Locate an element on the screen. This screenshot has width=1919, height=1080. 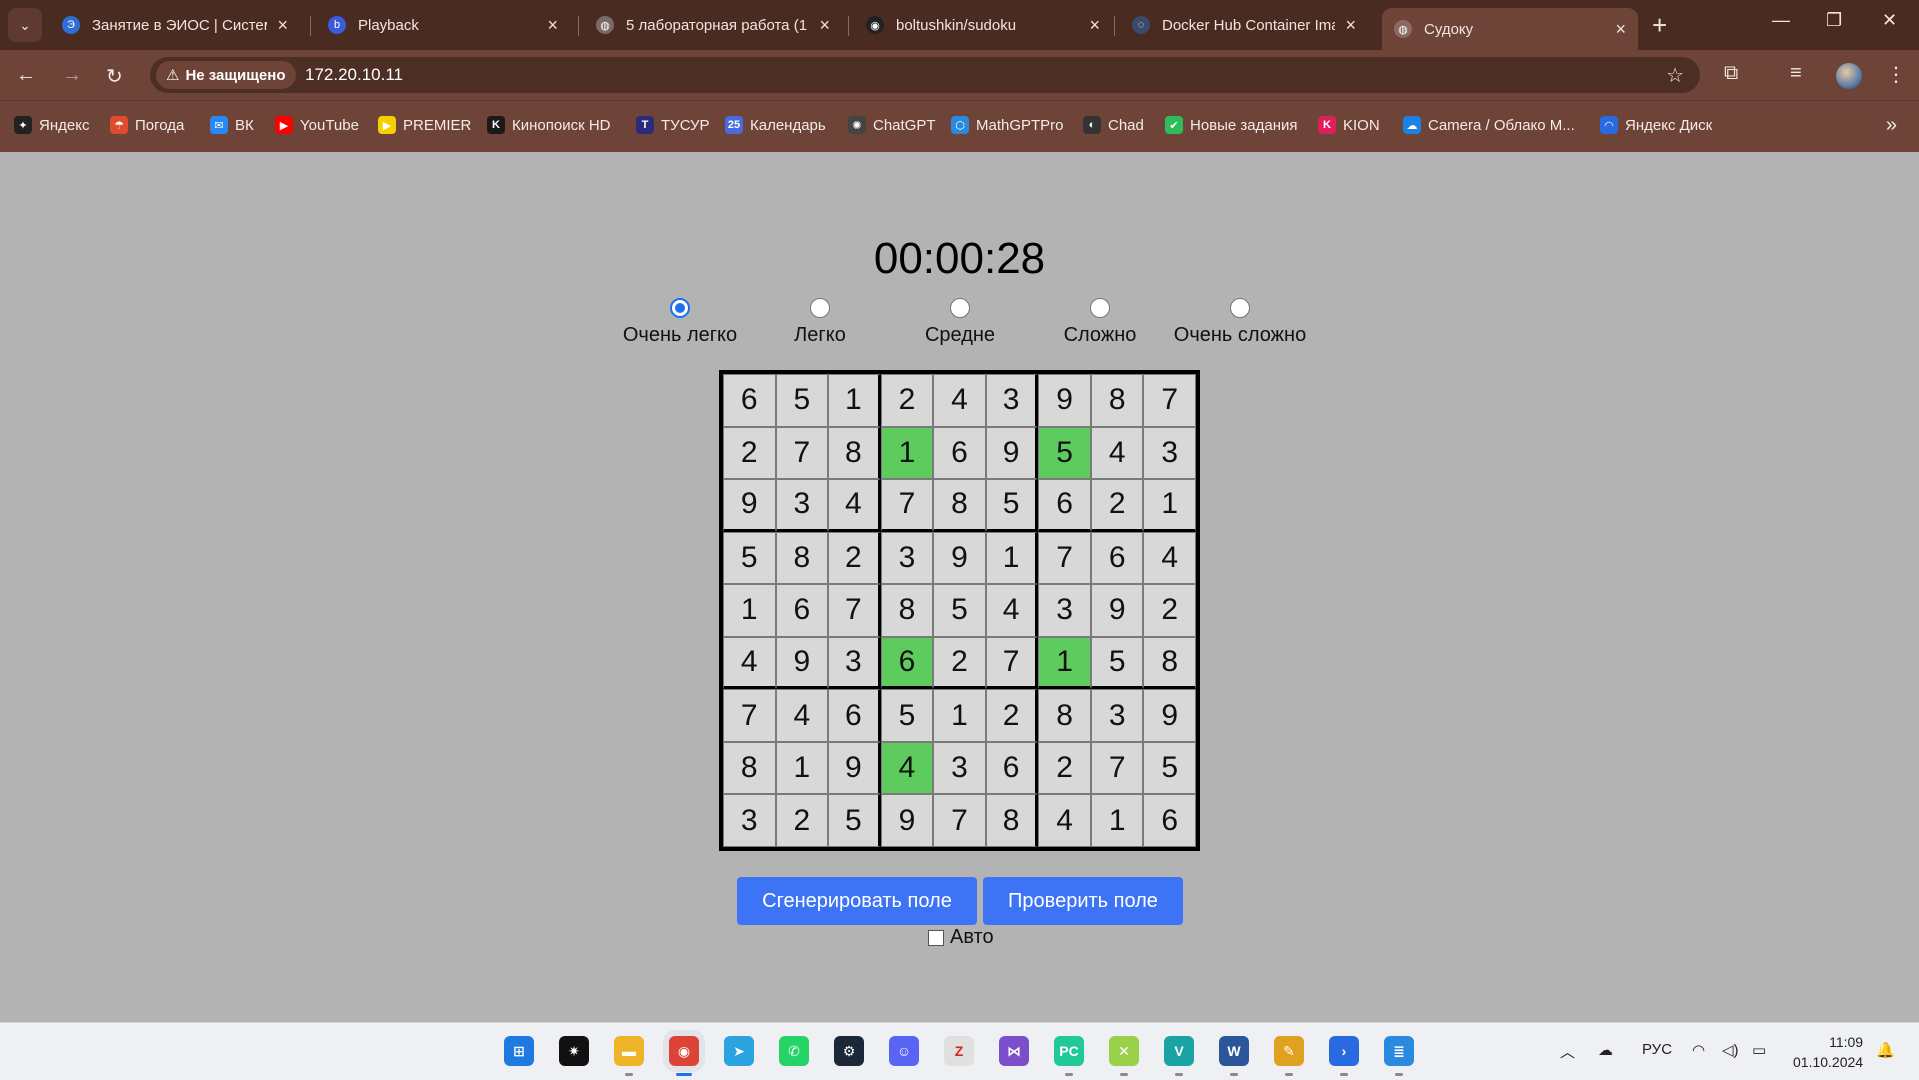
browser-tab-5: ◌ Docker Hub Container Ima × is located at coordinates (1244, 25).